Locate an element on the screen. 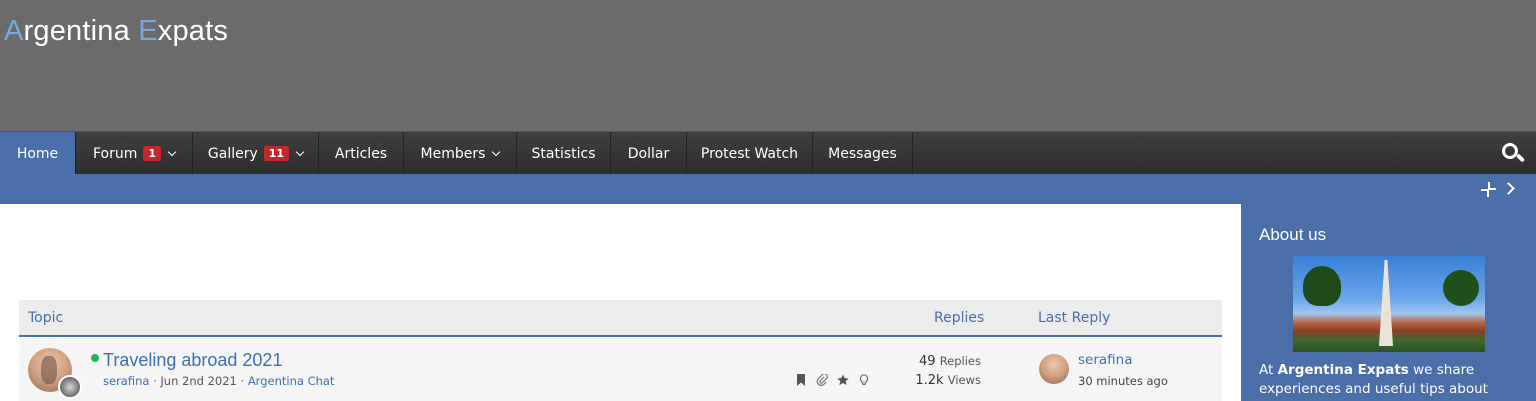 The width and height of the screenshot is (1536, 401). collapse-icon is located at coordinates (1488, 189).